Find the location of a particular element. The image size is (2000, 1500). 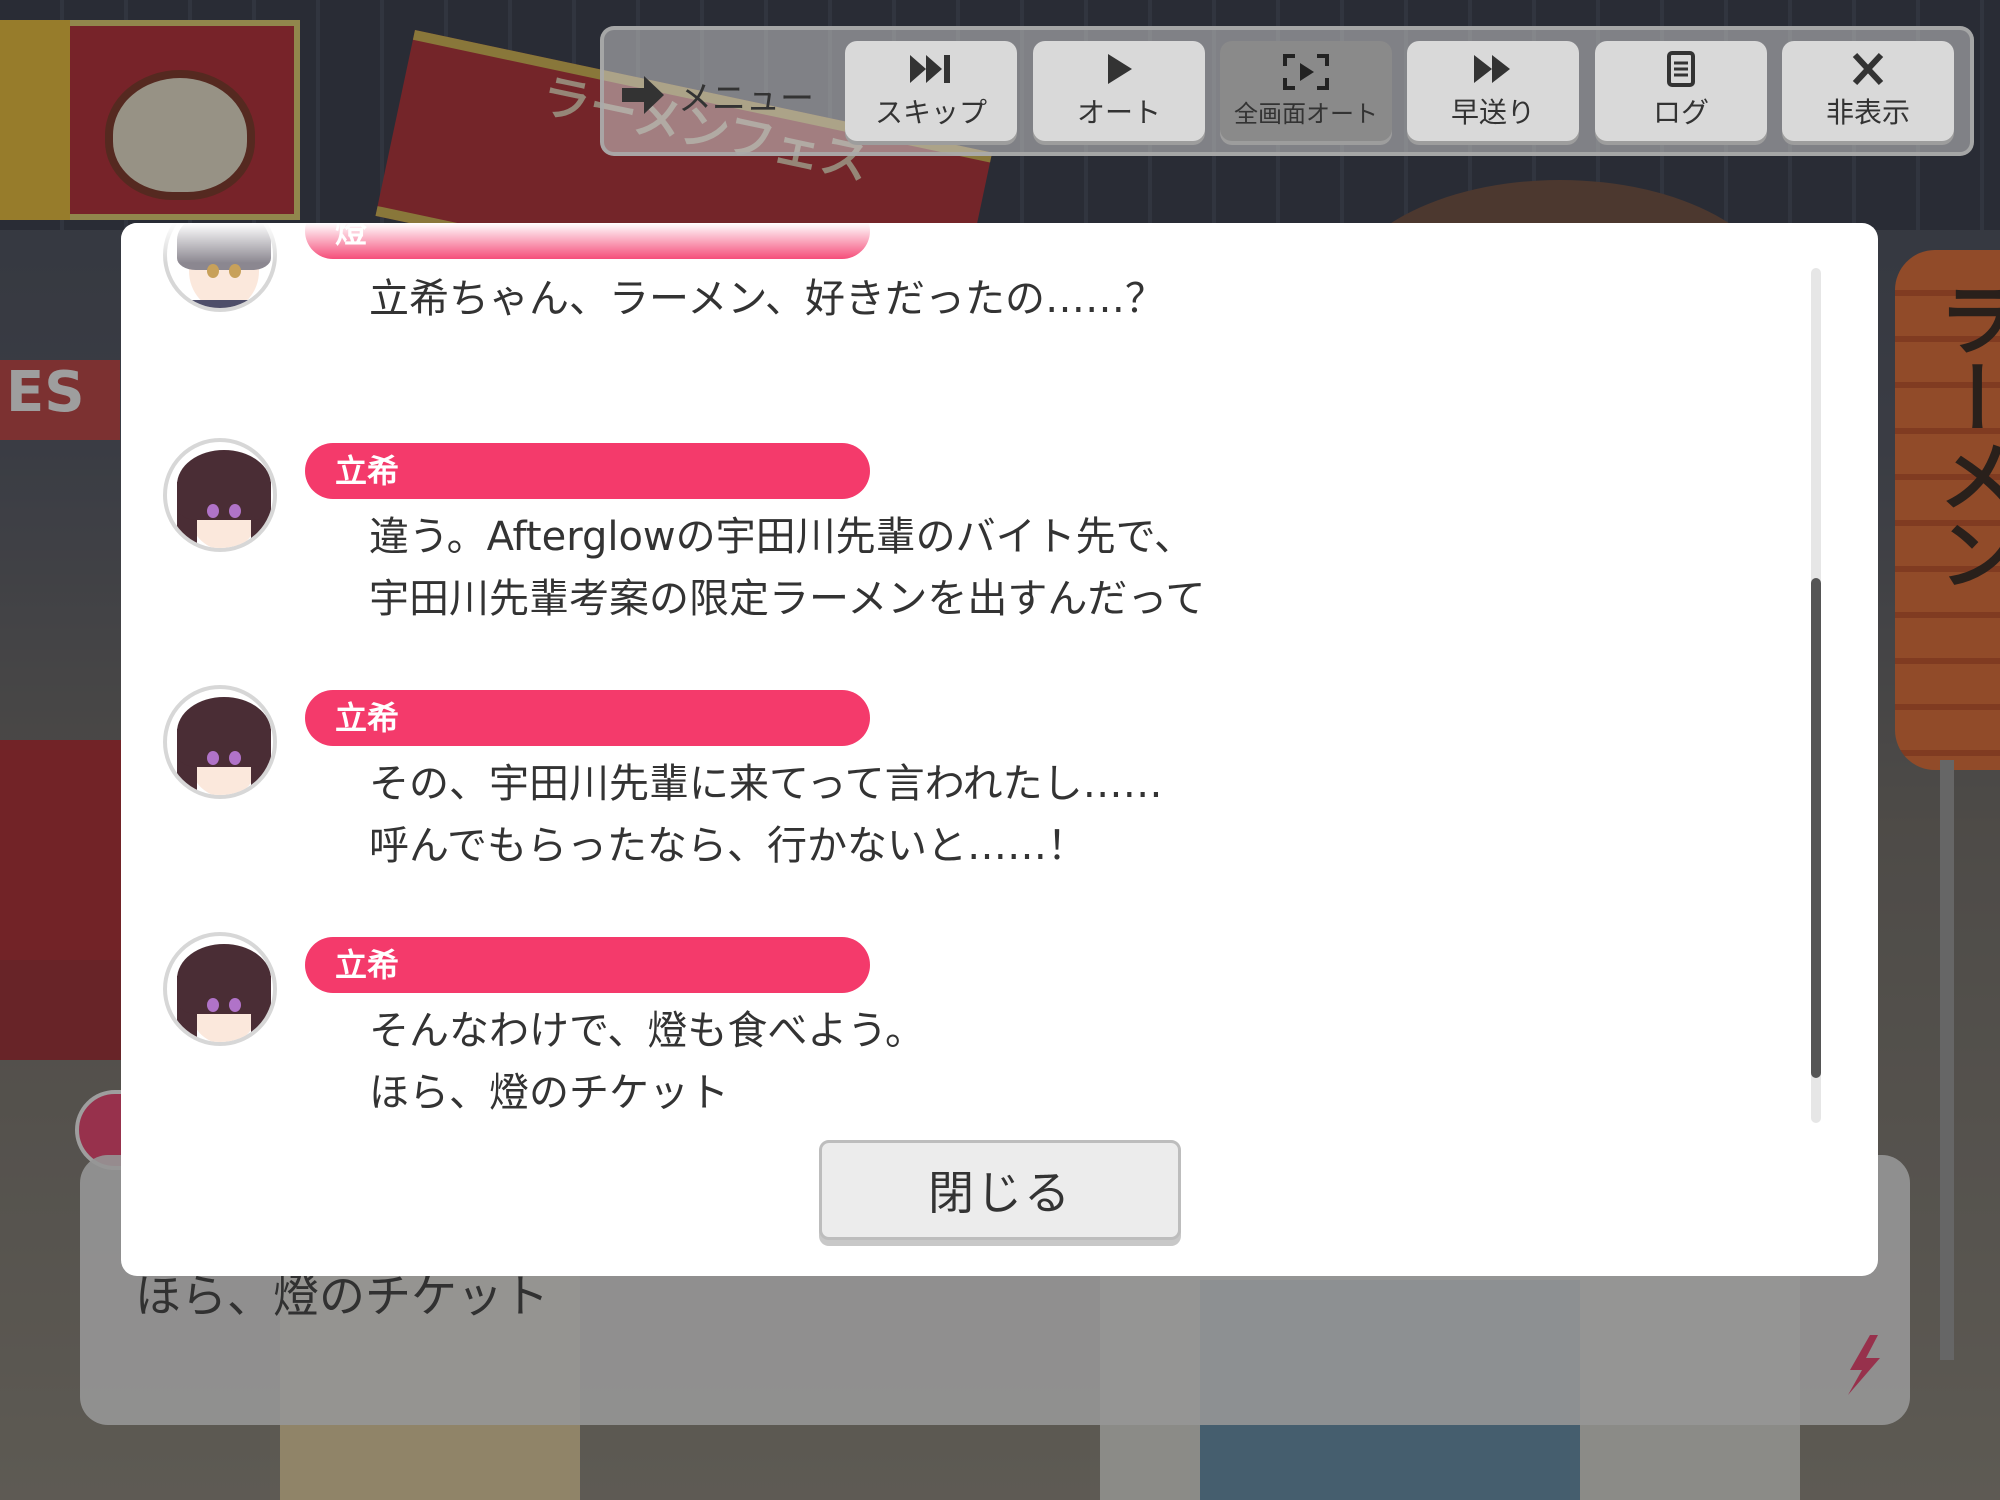

log-text: その、宇田川先輩に来てって言われたし…… 呼んでもらったなら、行かないと……！ is located at coordinates (766, 815).